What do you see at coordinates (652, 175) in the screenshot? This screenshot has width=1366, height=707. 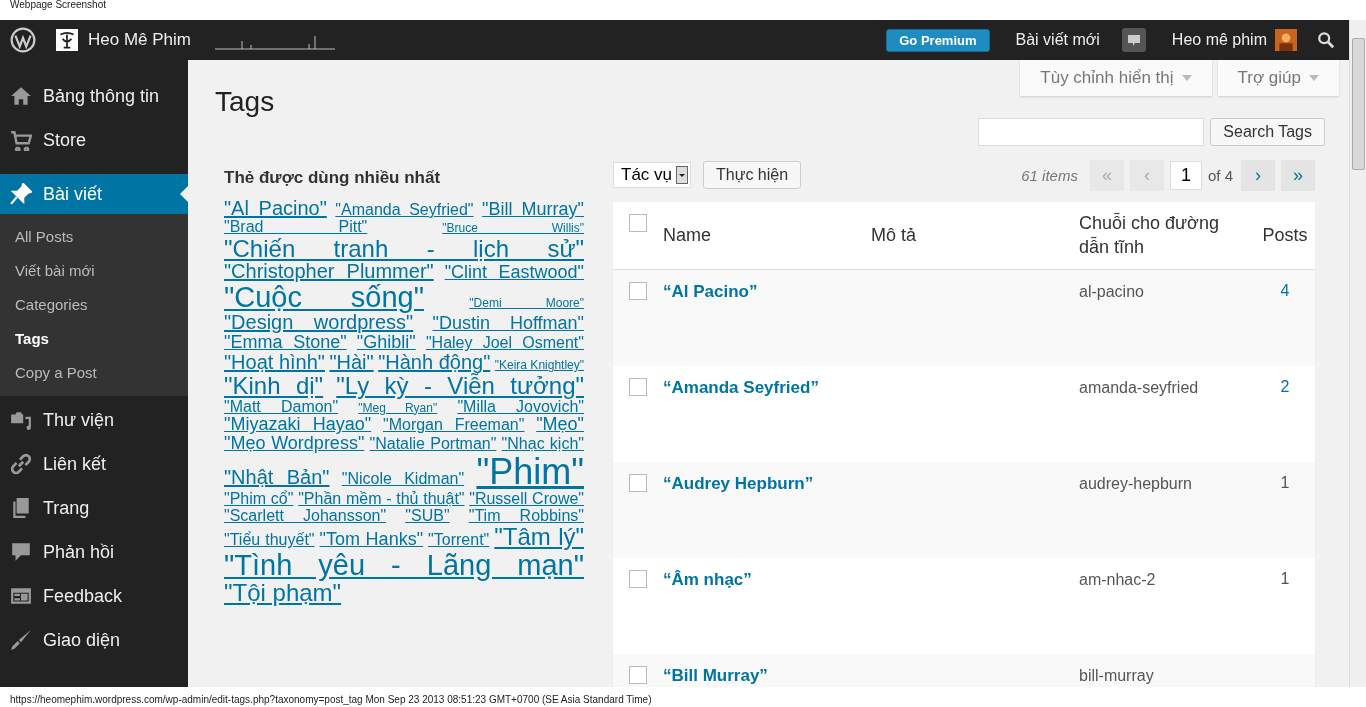 I see `bulk-actions-select: Tác vụ` at bounding box center [652, 175].